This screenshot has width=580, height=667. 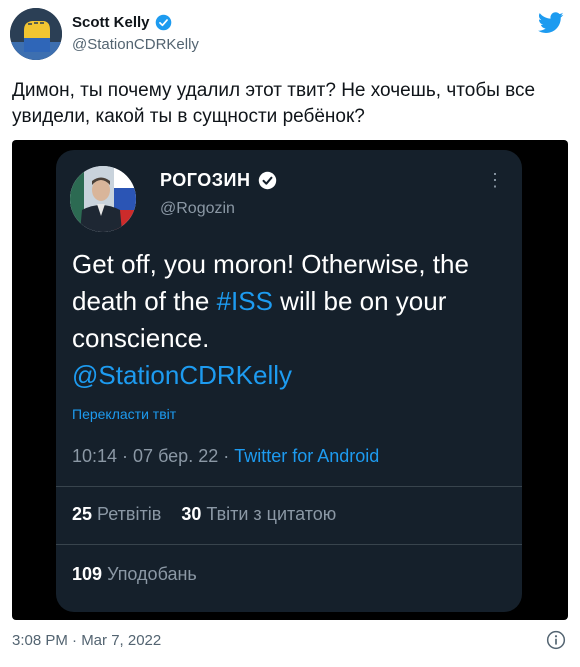 What do you see at coordinates (111, 22) in the screenshot?
I see `author-name: Scott Kelly` at bounding box center [111, 22].